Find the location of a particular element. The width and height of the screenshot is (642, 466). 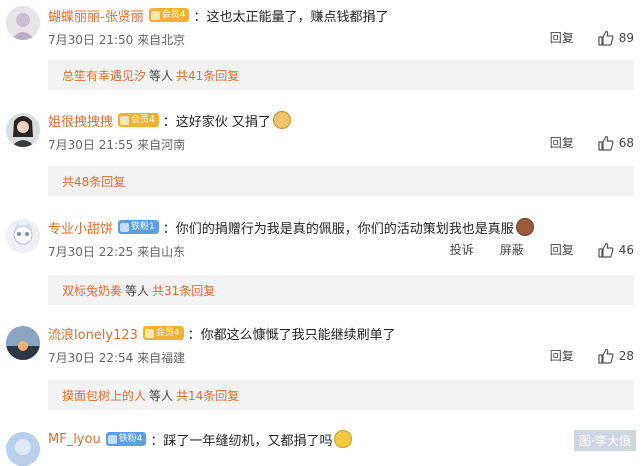

like-button: 28 is located at coordinates (616, 356).